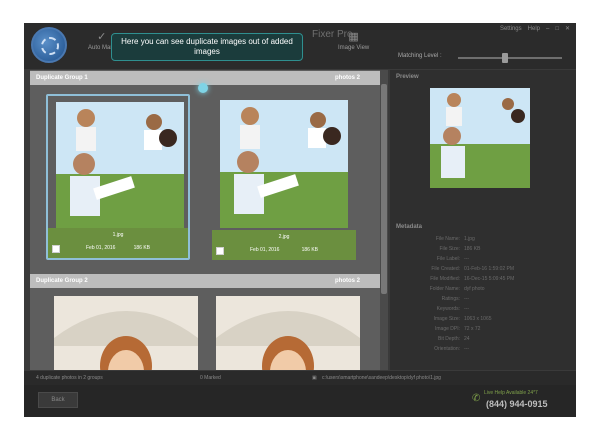 The width and height of the screenshot is (592, 432). What do you see at coordinates (448, 259) in the screenshot?
I see `metadata-key: File Label:` at bounding box center [448, 259].